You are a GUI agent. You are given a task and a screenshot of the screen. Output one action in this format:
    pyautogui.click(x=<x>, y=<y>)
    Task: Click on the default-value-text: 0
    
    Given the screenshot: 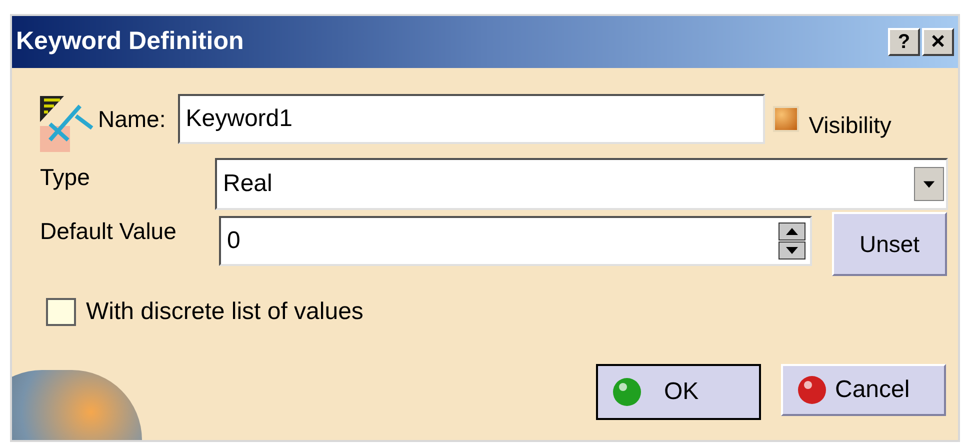 What is the action you would take?
    pyautogui.click(x=233, y=241)
    